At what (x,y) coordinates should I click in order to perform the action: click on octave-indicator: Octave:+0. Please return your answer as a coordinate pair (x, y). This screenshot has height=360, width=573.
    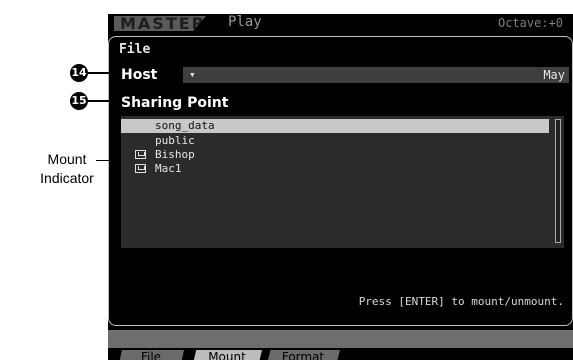
    Looking at the image, I should click on (530, 23).